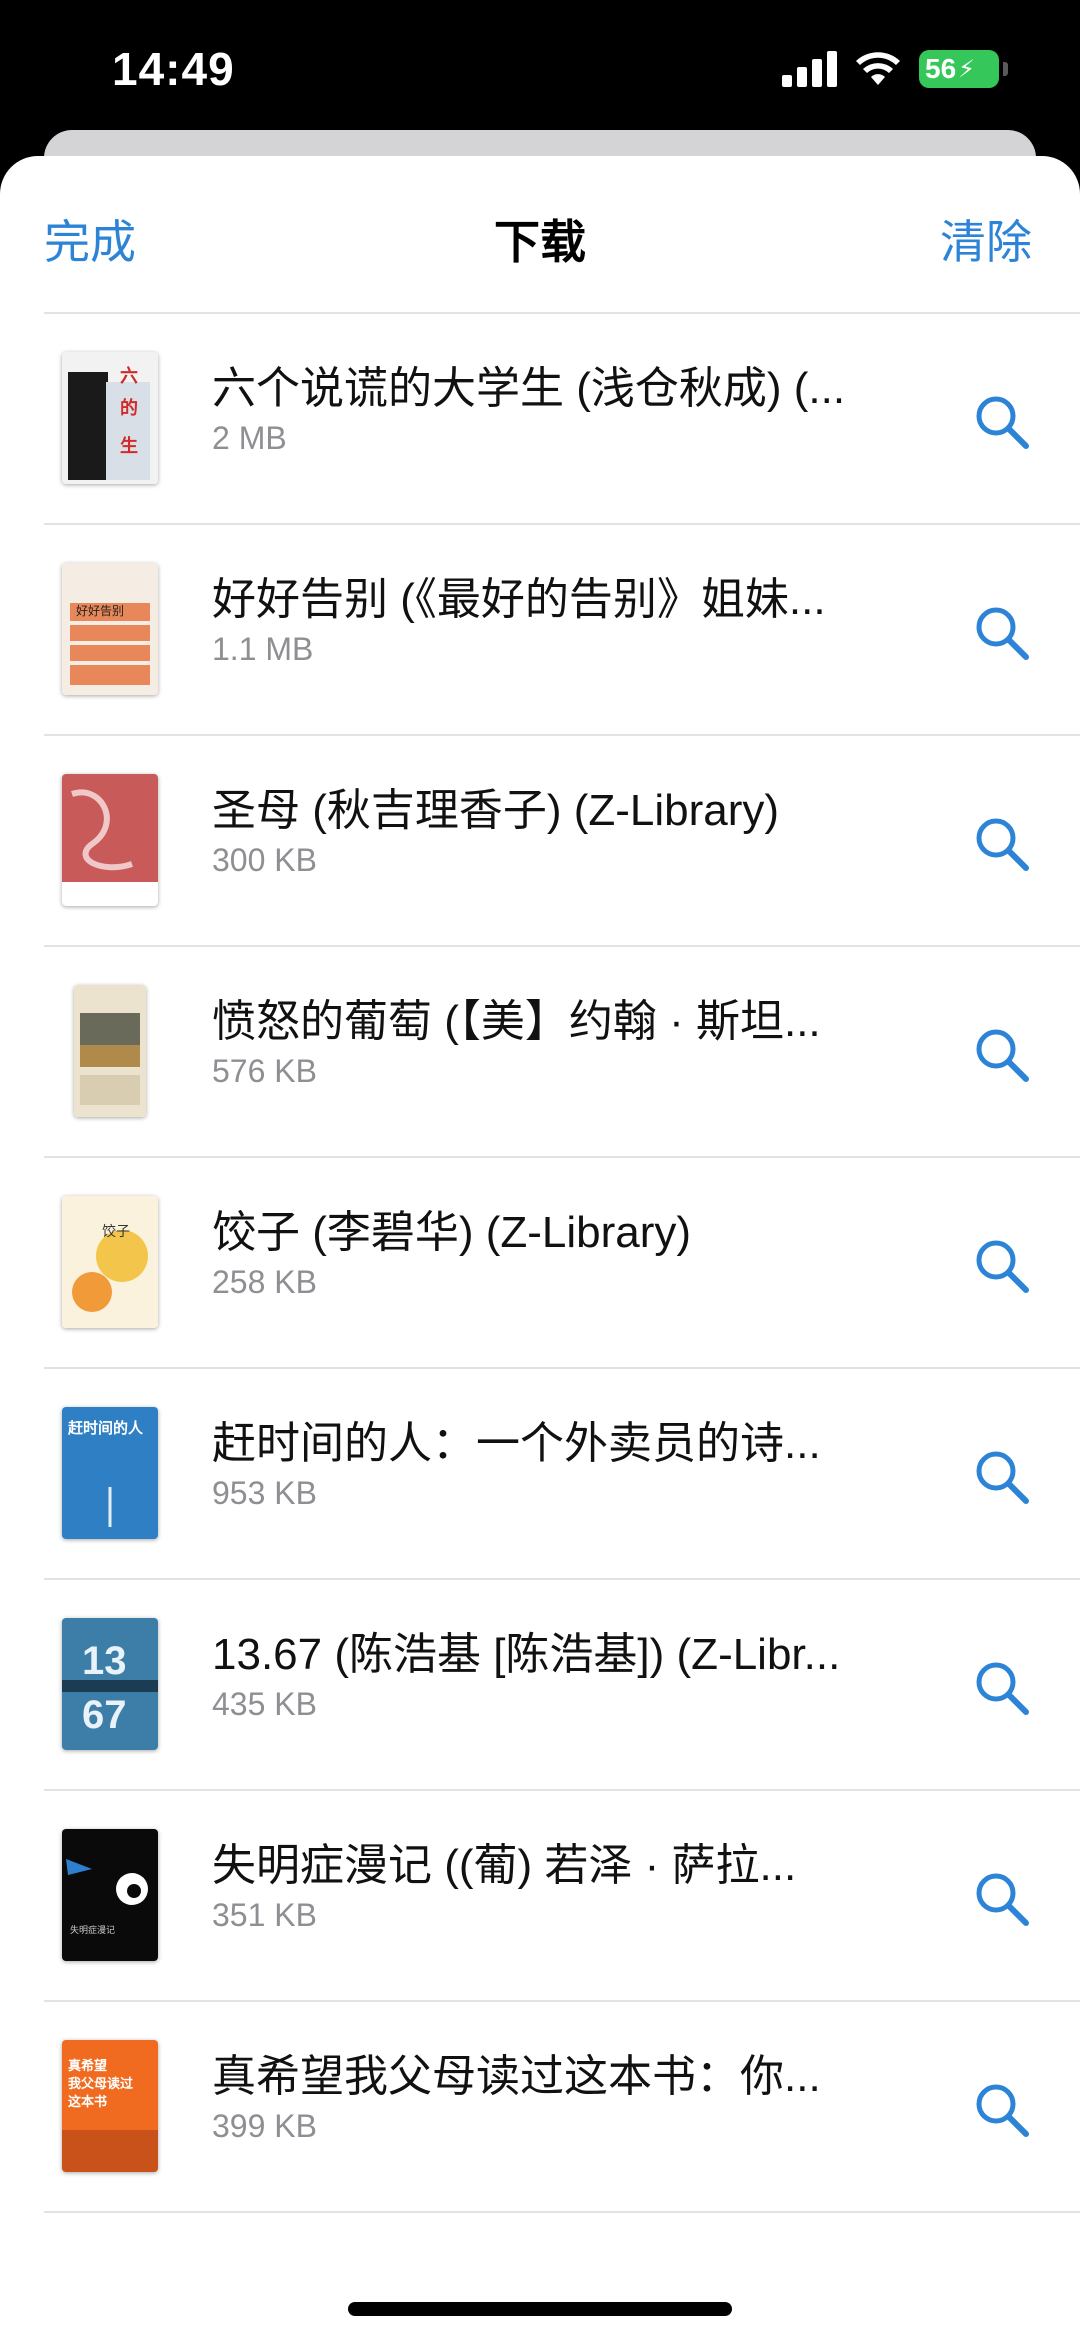 The image size is (1080, 2337). What do you see at coordinates (110, 629) in the screenshot?
I see `book-cover: 好好告别` at bounding box center [110, 629].